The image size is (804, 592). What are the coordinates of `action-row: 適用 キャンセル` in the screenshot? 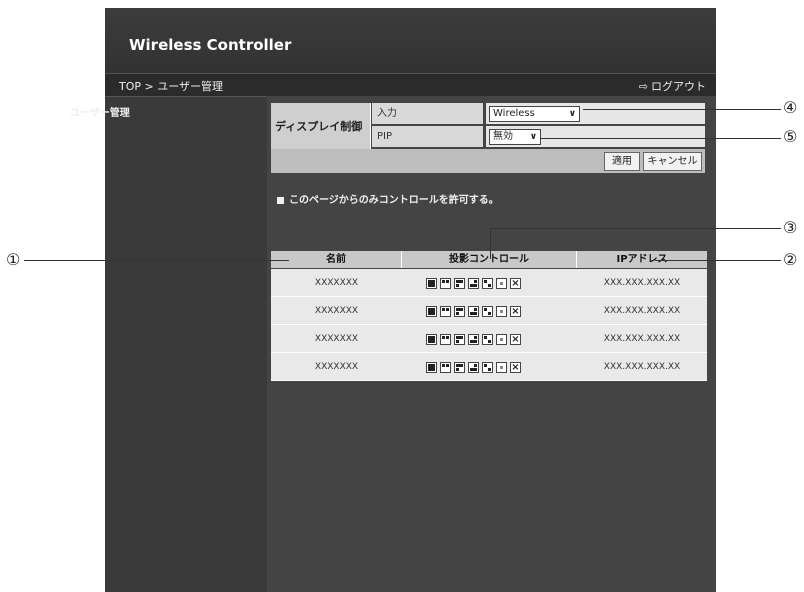 It's located at (488, 161).